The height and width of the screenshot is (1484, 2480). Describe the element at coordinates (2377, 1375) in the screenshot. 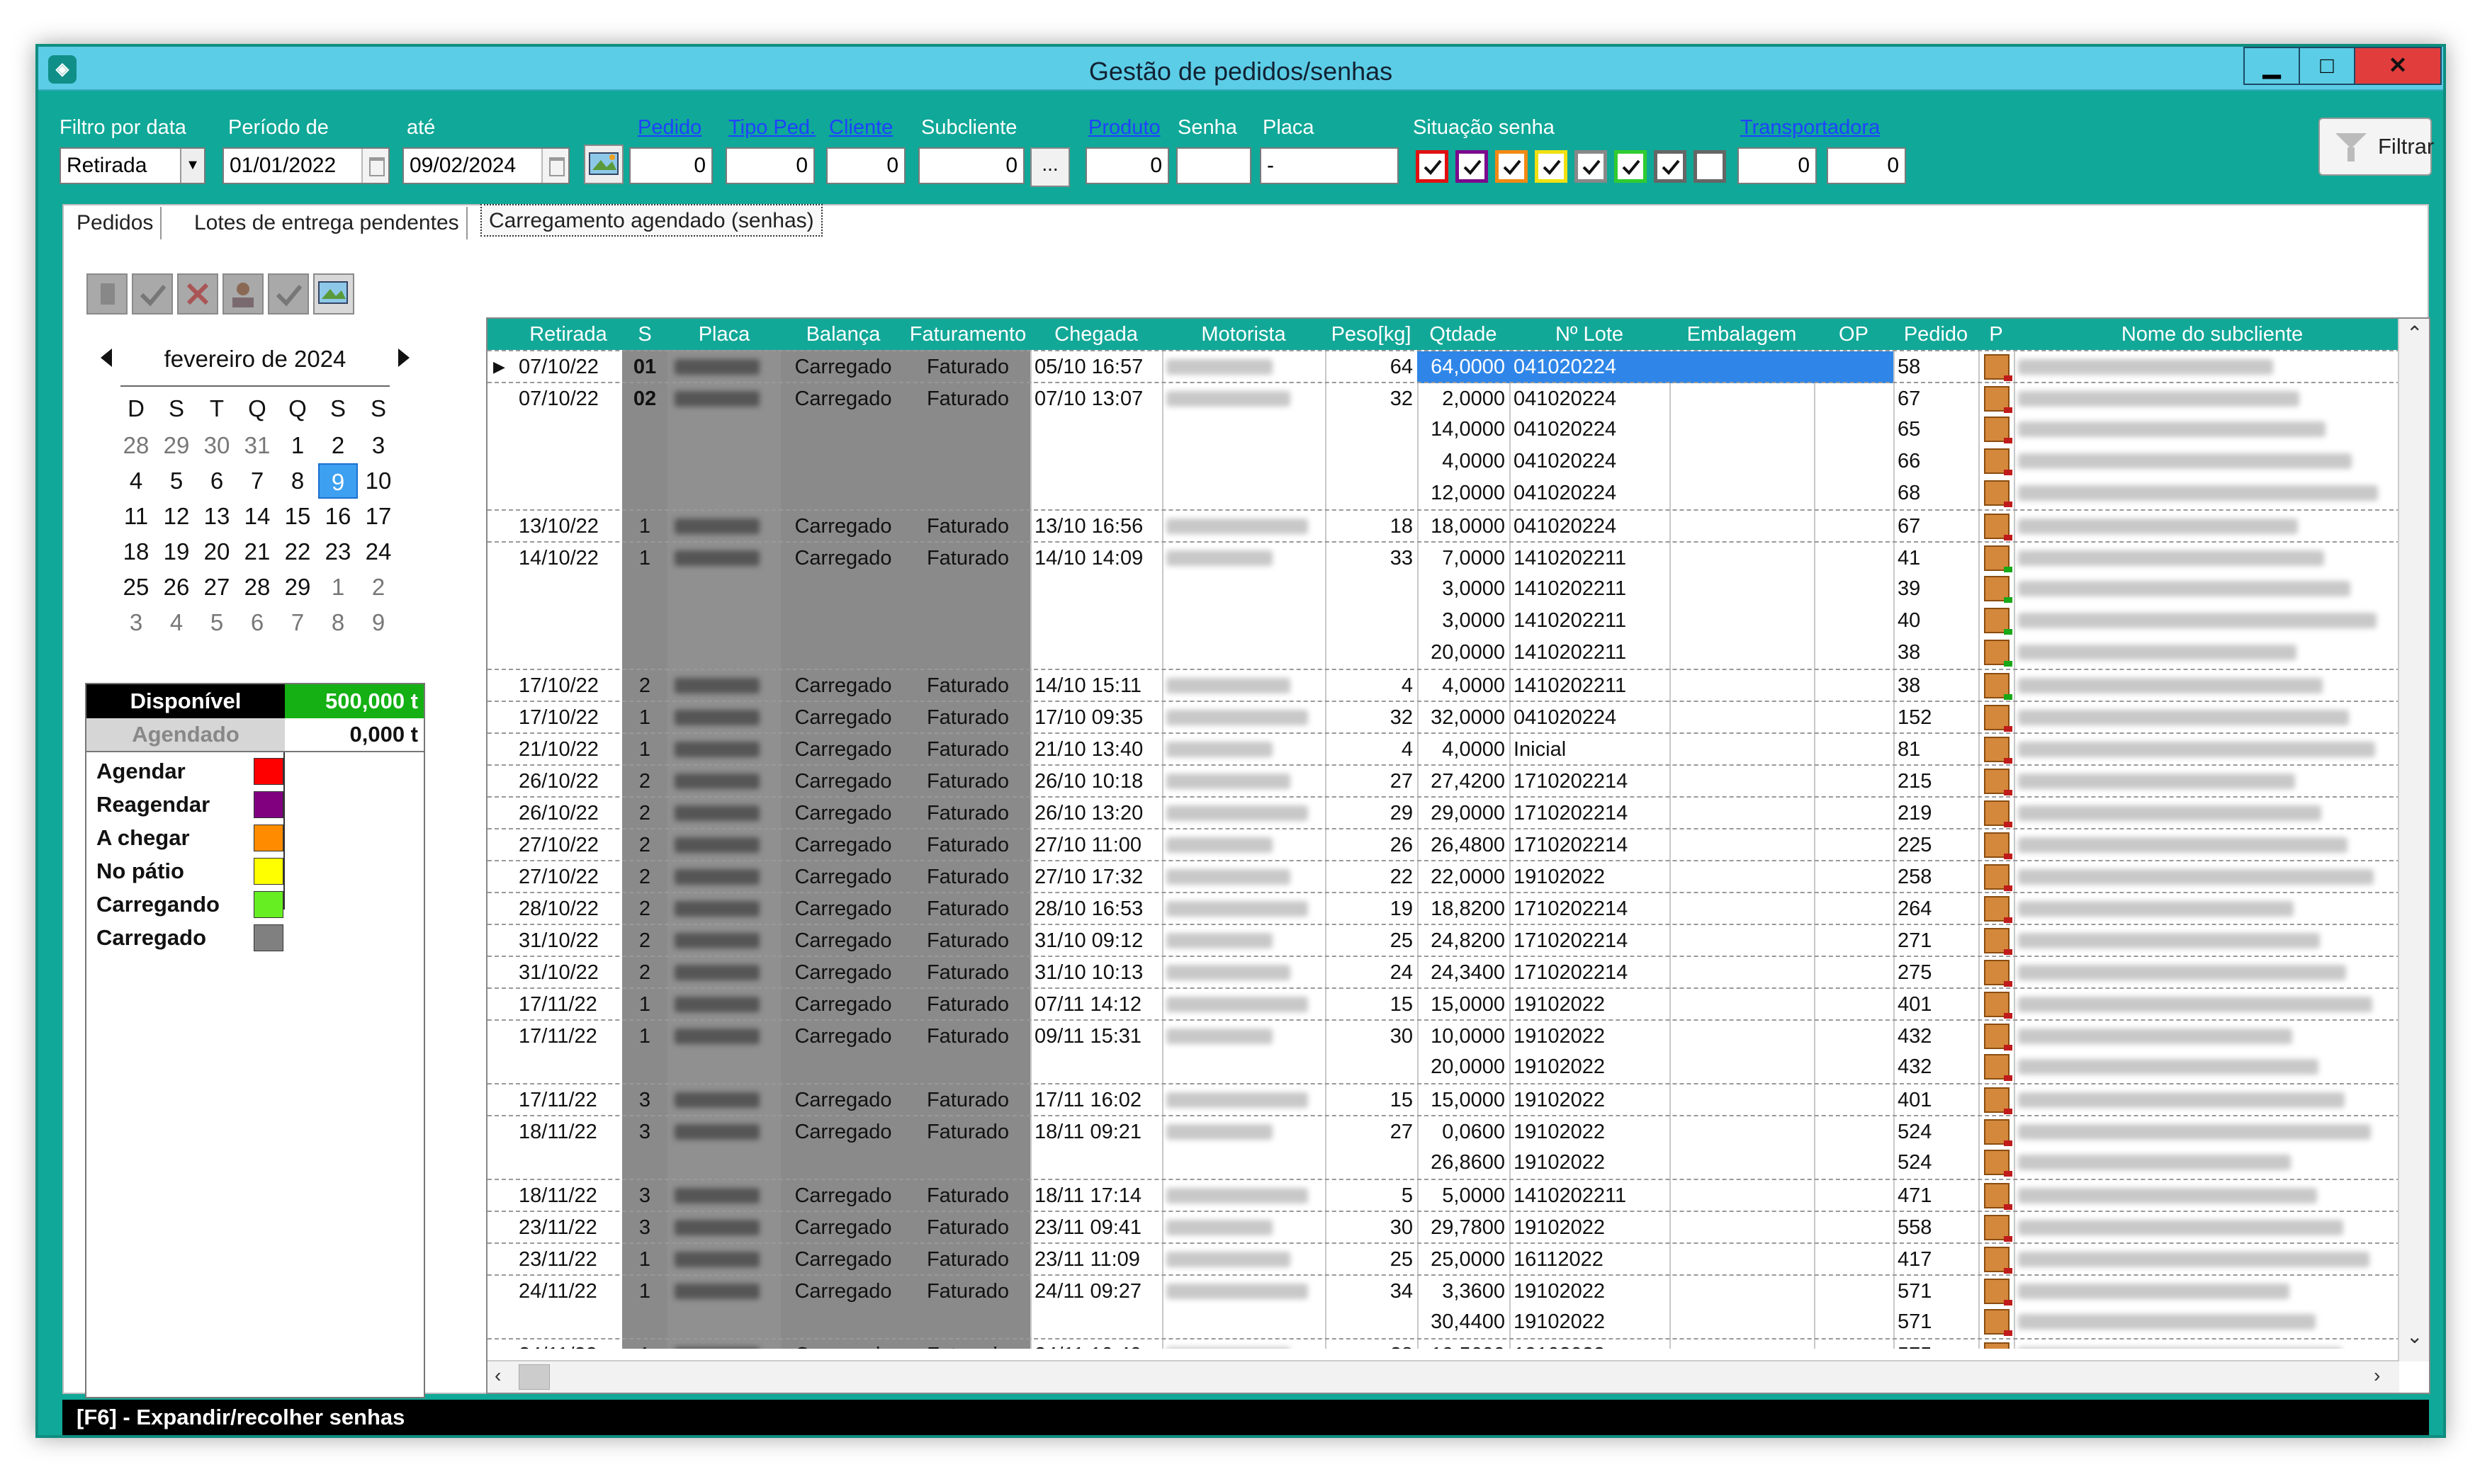

I see `scroll-right-icon: ›` at that location.